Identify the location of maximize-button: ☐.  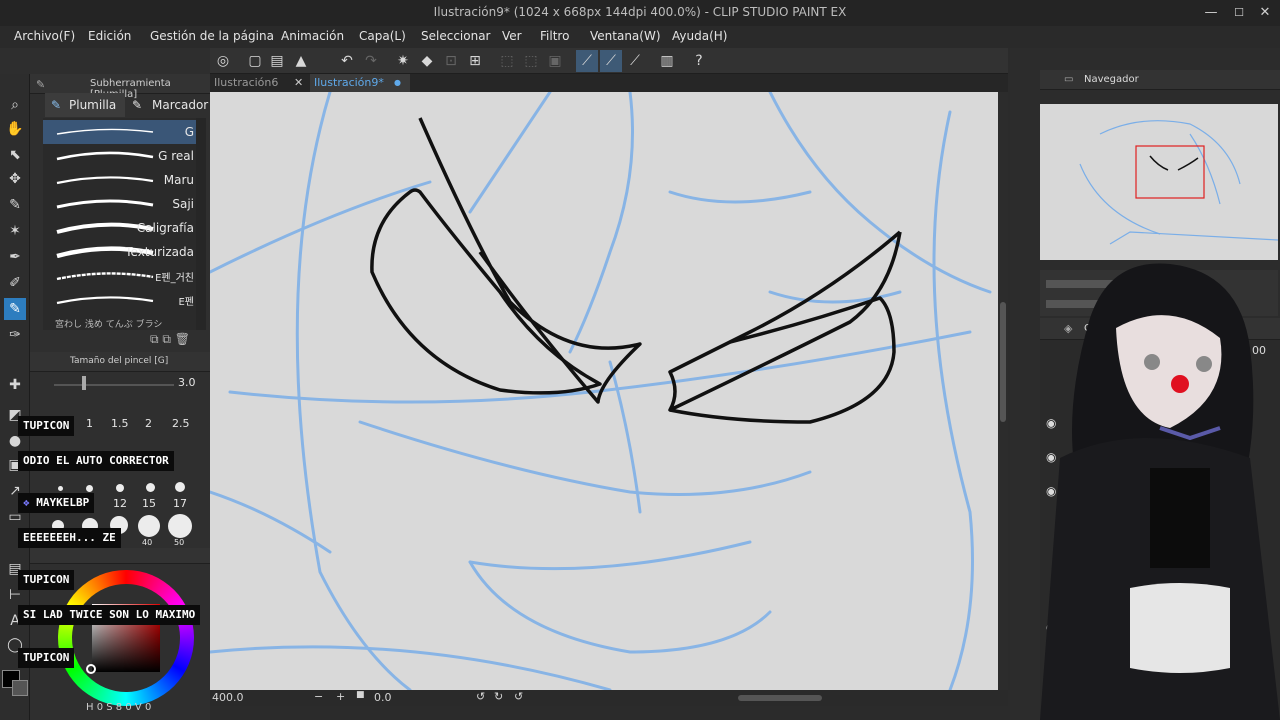
(1239, 13).